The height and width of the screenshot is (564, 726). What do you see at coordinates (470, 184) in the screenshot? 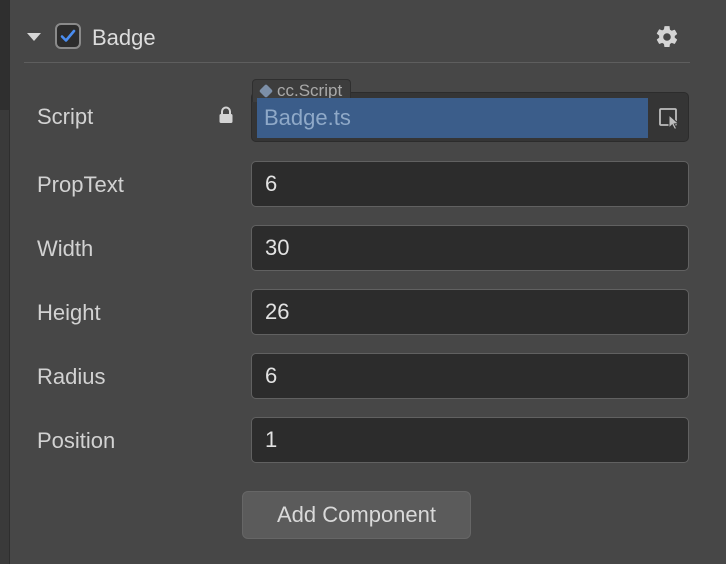
I see `prop-input-proptext` at bounding box center [470, 184].